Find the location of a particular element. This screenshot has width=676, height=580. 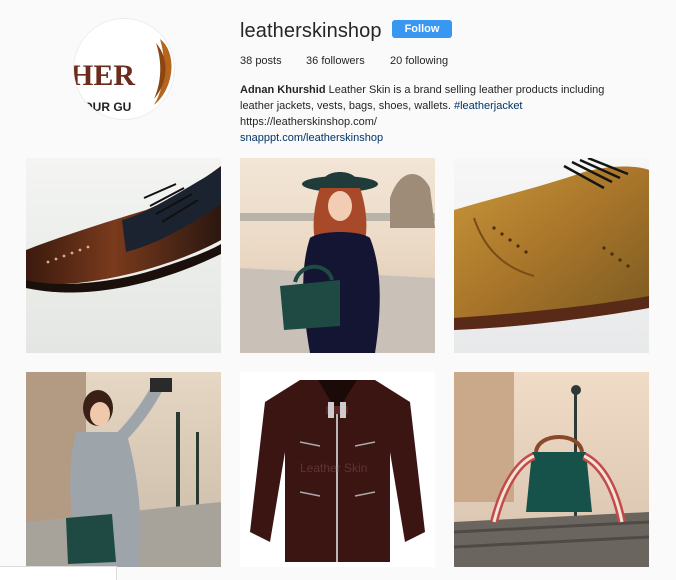

bio-hashtag-link: #leatherjacket is located at coordinates (488, 106).